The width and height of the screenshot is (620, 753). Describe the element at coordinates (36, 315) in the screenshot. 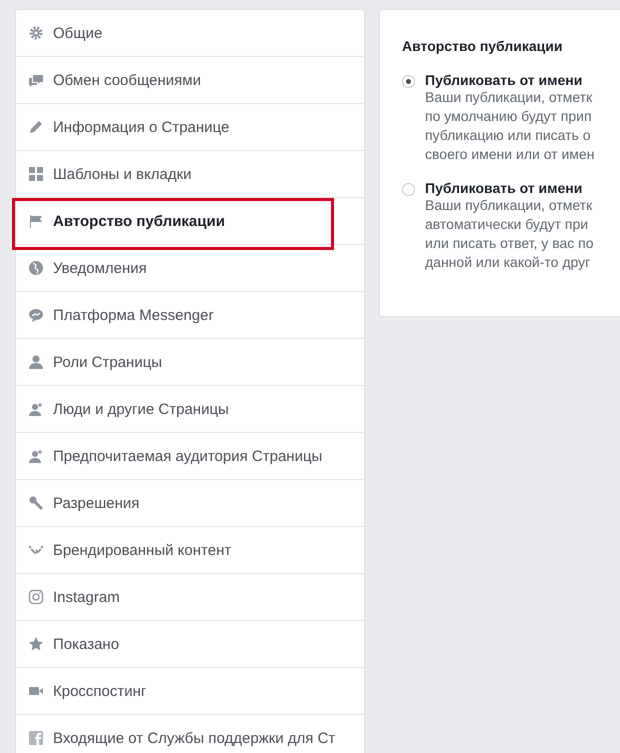

I see `chat-bubble-icon` at that location.